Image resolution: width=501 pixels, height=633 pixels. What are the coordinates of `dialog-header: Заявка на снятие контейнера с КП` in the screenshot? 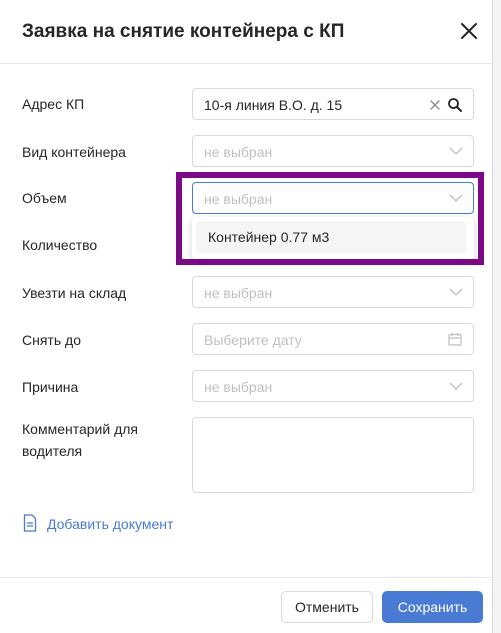 It's located at (246, 32).